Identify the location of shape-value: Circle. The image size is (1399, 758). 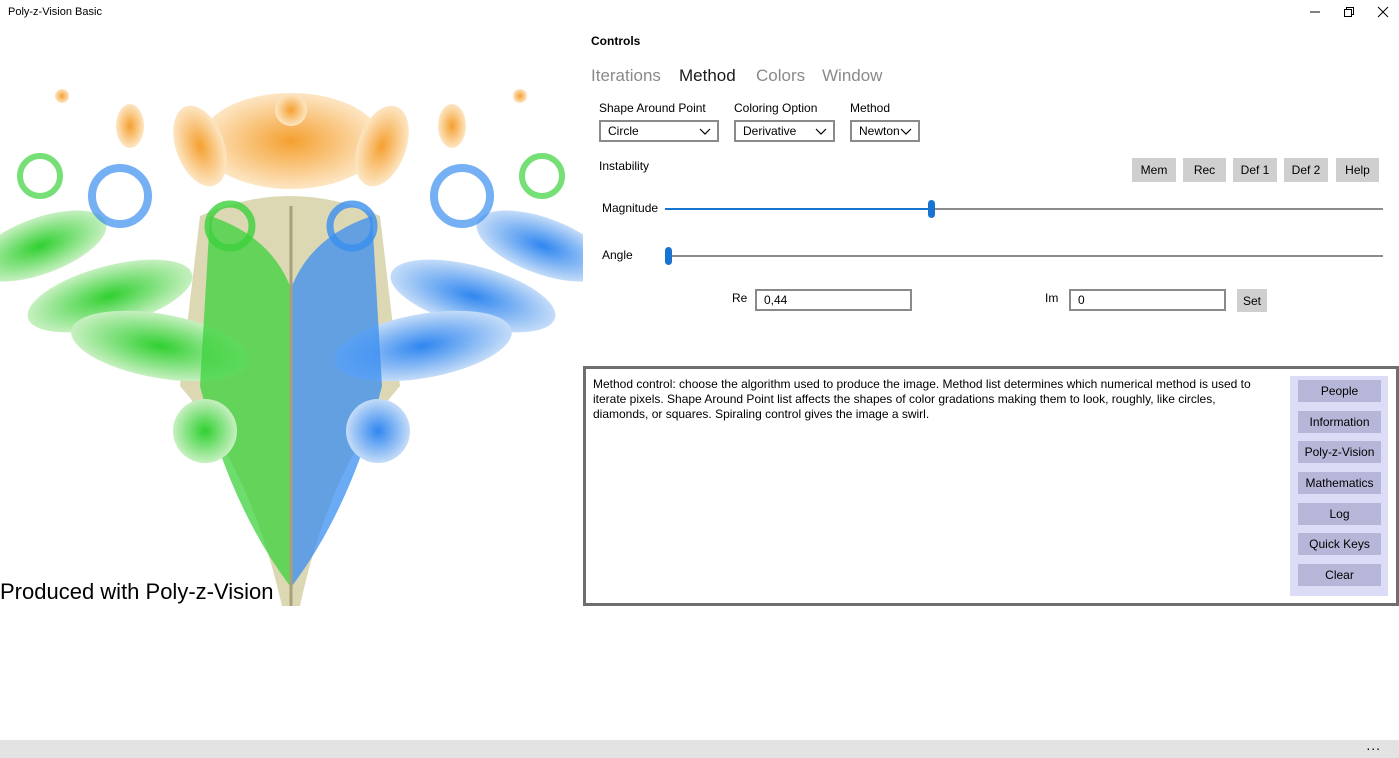
(623, 131).